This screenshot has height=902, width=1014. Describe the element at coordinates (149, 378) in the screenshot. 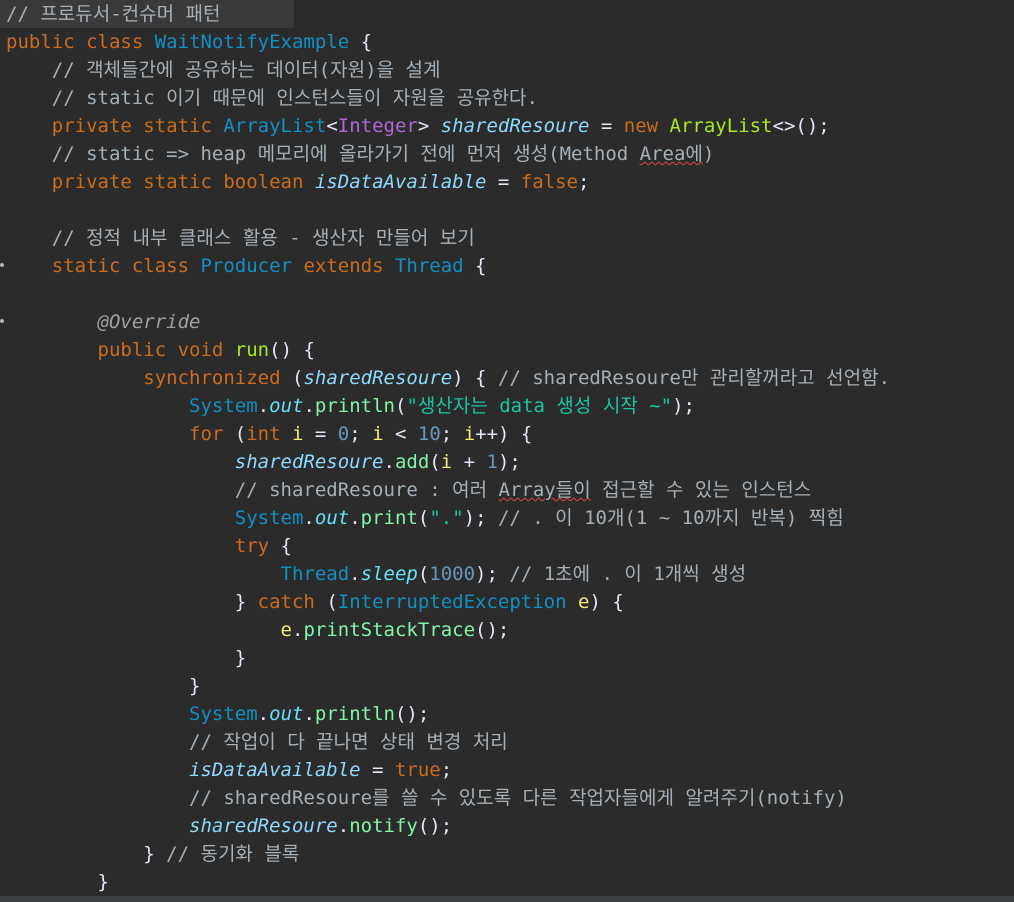

I see `code-token: synchronized` at that location.